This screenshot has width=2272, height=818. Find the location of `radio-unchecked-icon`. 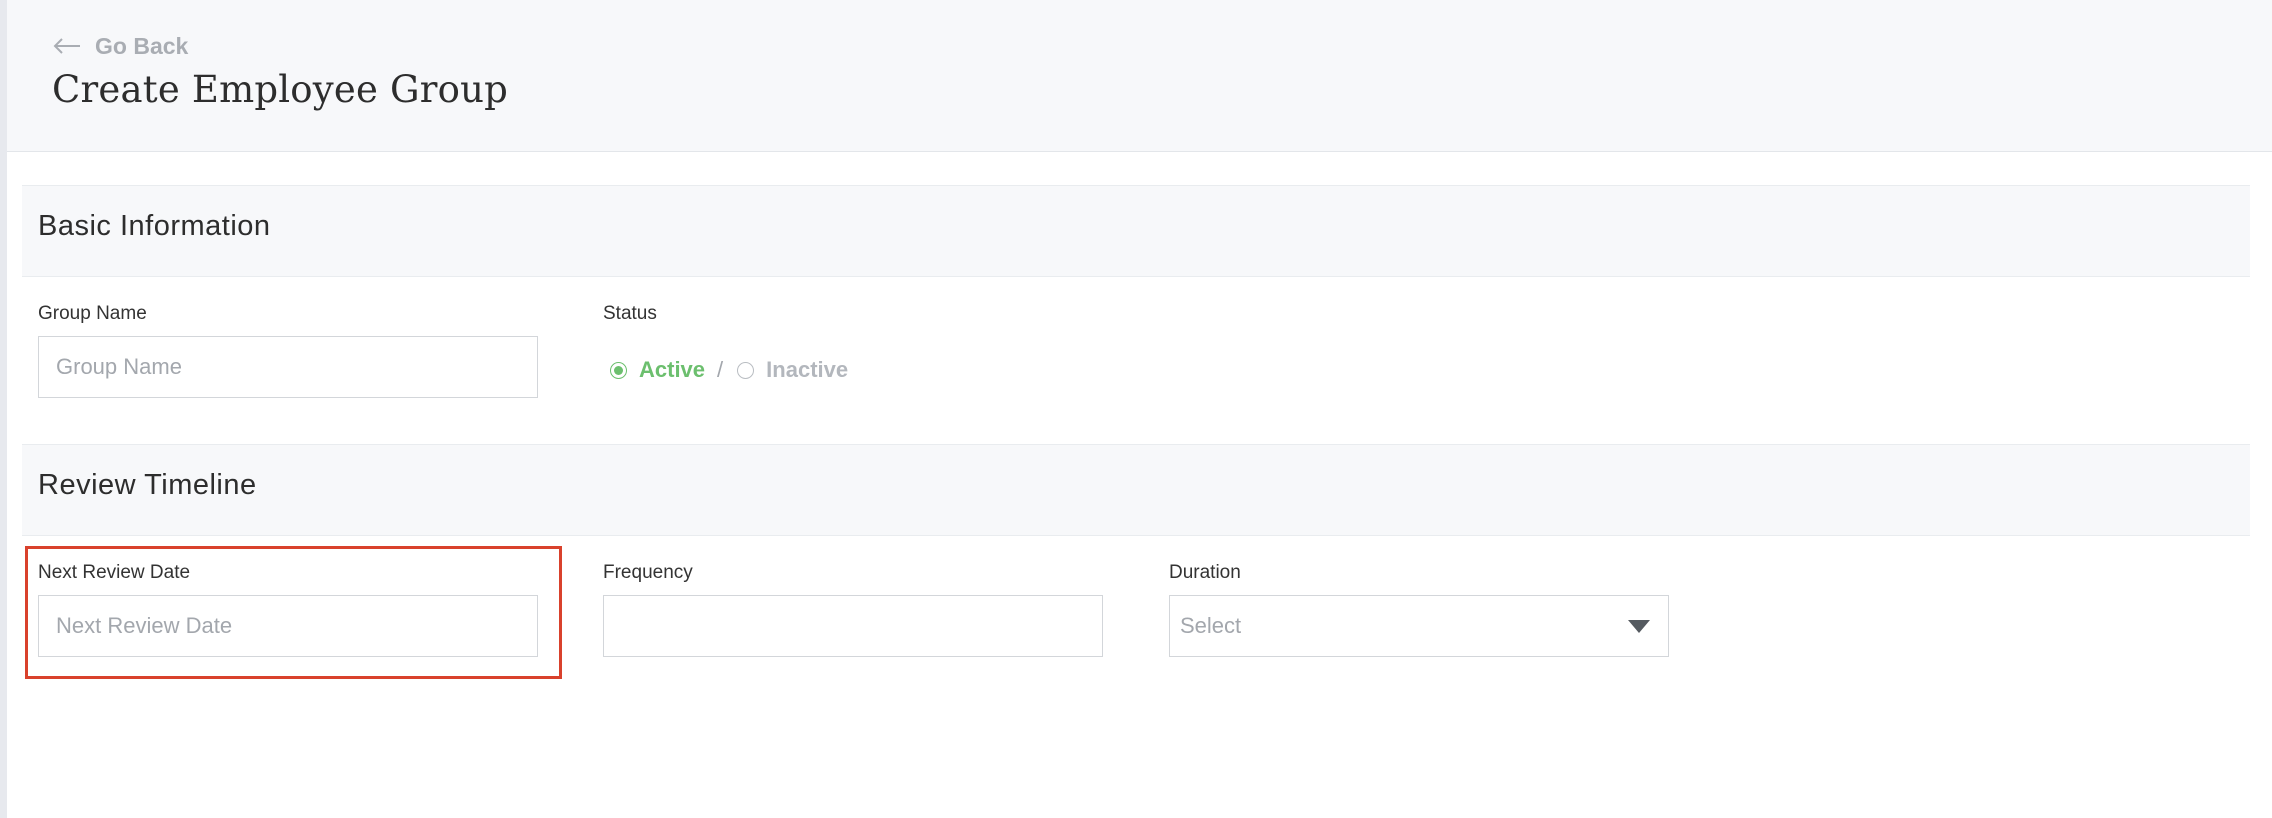

radio-unchecked-icon is located at coordinates (746, 370).